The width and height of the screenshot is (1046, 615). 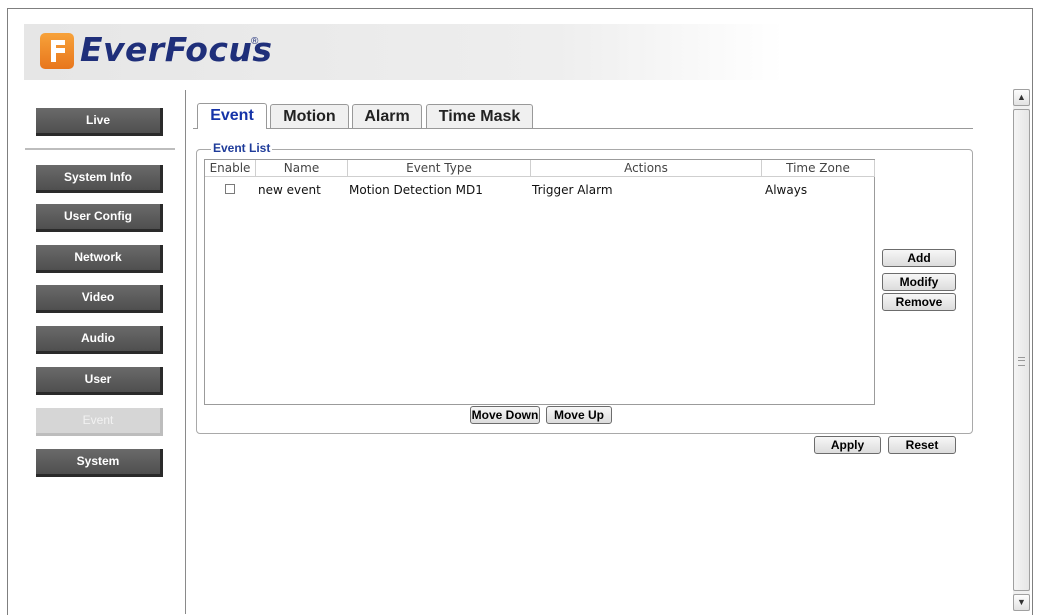 What do you see at coordinates (99, 179) in the screenshot?
I see `sidebar-item-system-info: System Info` at bounding box center [99, 179].